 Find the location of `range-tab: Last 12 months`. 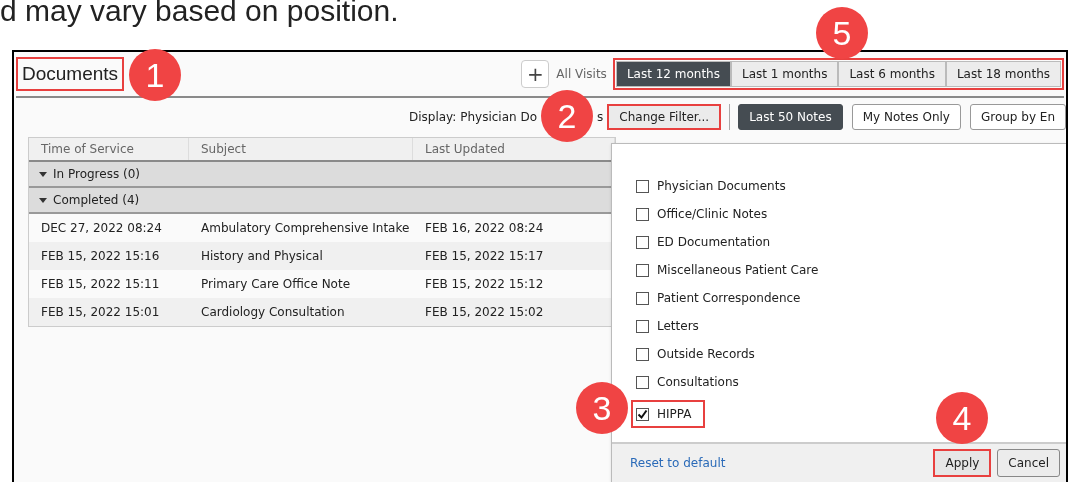

range-tab: Last 12 months is located at coordinates (673, 74).